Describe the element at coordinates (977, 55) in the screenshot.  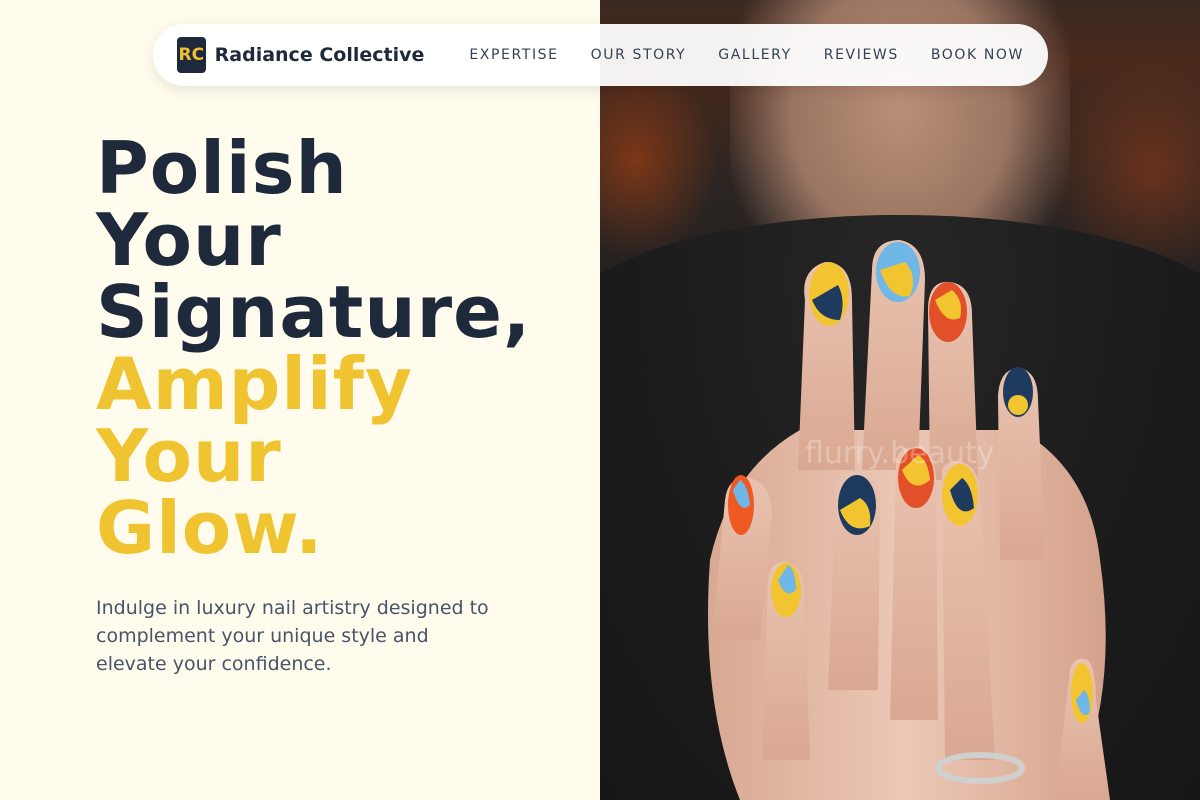
I see `nav-link-book-now: BOOK NOW` at that location.